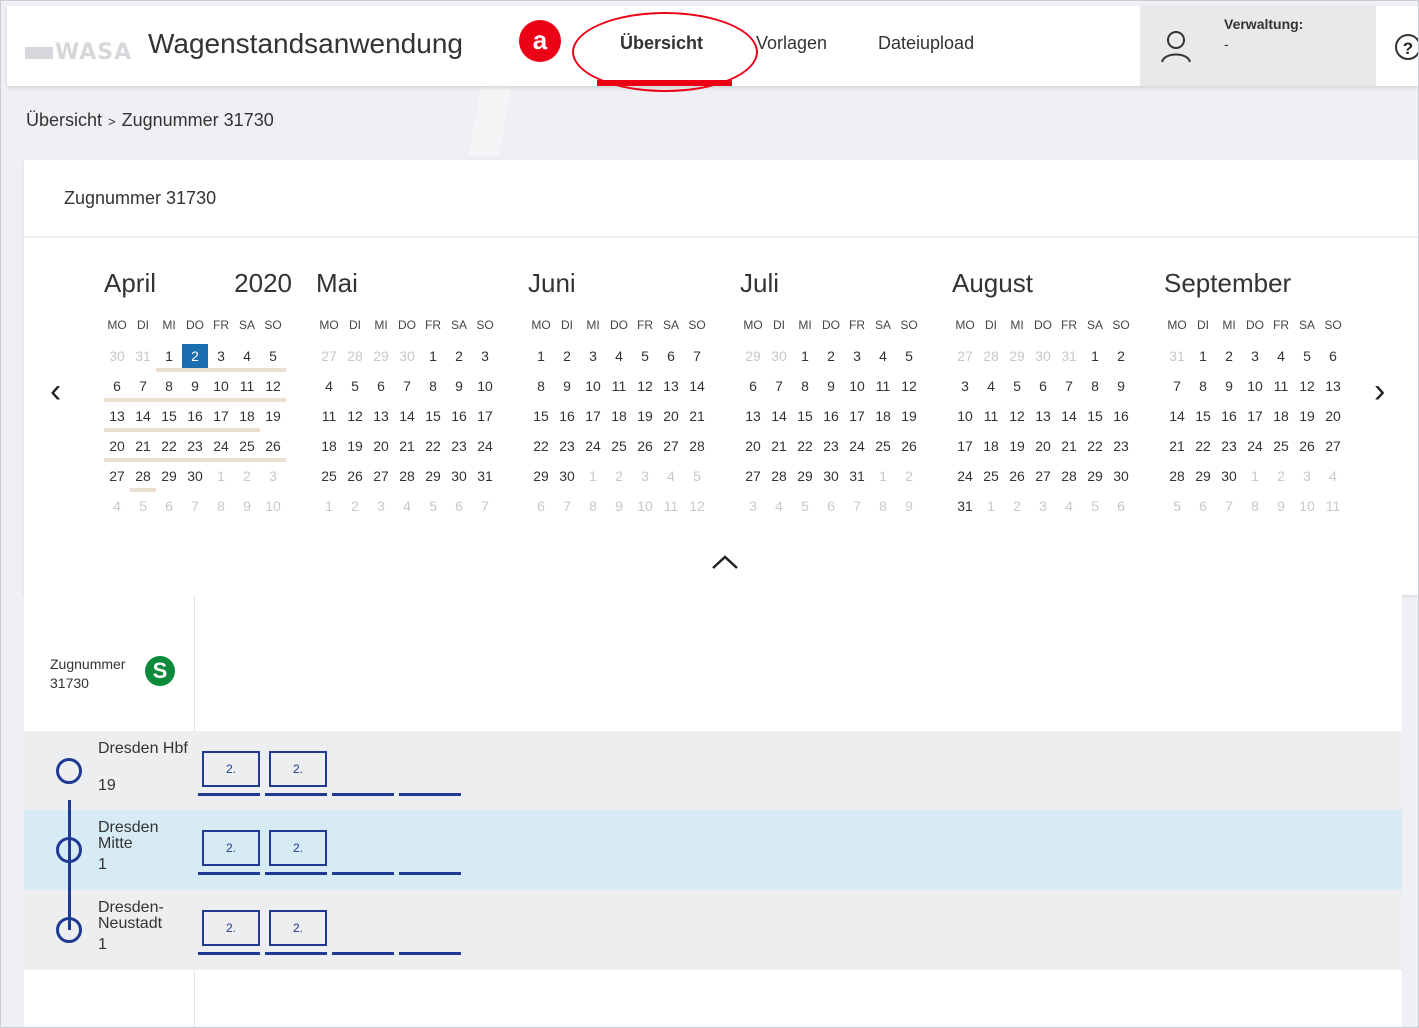 Image resolution: width=1419 pixels, height=1028 pixels. What do you see at coordinates (273, 448) in the screenshot?
I see `calendar-day: 26` at bounding box center [273, 448].